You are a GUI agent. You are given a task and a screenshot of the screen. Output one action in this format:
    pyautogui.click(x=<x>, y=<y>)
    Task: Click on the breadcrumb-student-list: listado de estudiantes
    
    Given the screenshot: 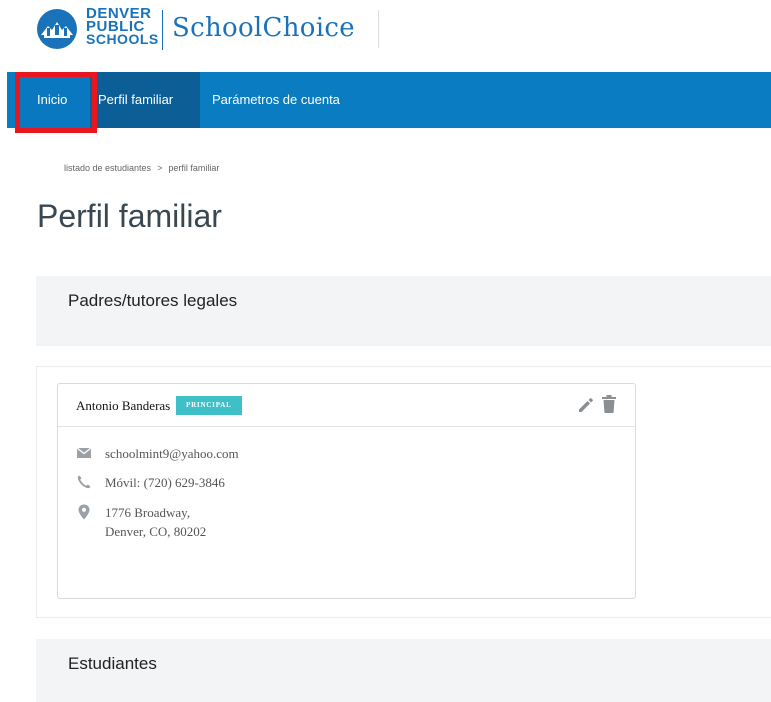 What is the action you would take?
    pyautogui.click(x=107, y=168)
    